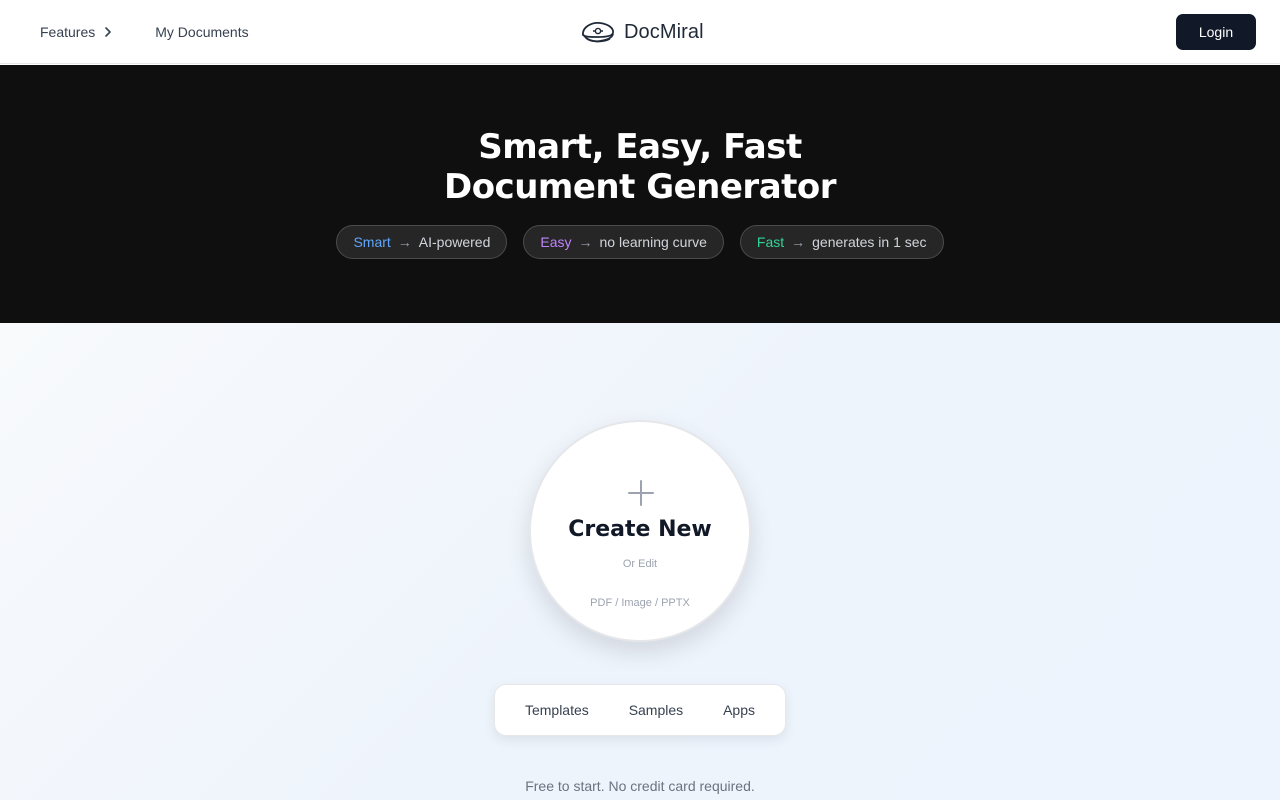  I want to click on easy-keyword: Easy, so click(556, 242).